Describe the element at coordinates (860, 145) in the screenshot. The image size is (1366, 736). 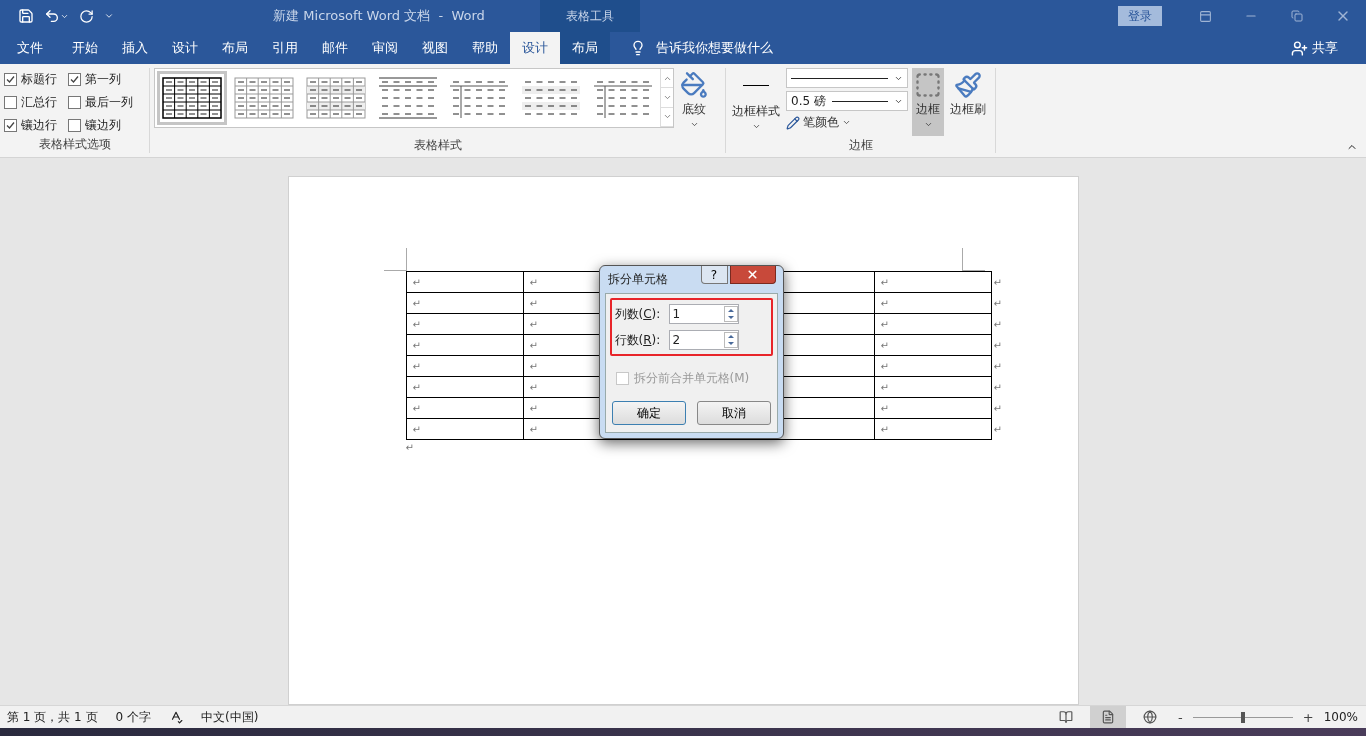
I see `group-label: 边框` at that location.